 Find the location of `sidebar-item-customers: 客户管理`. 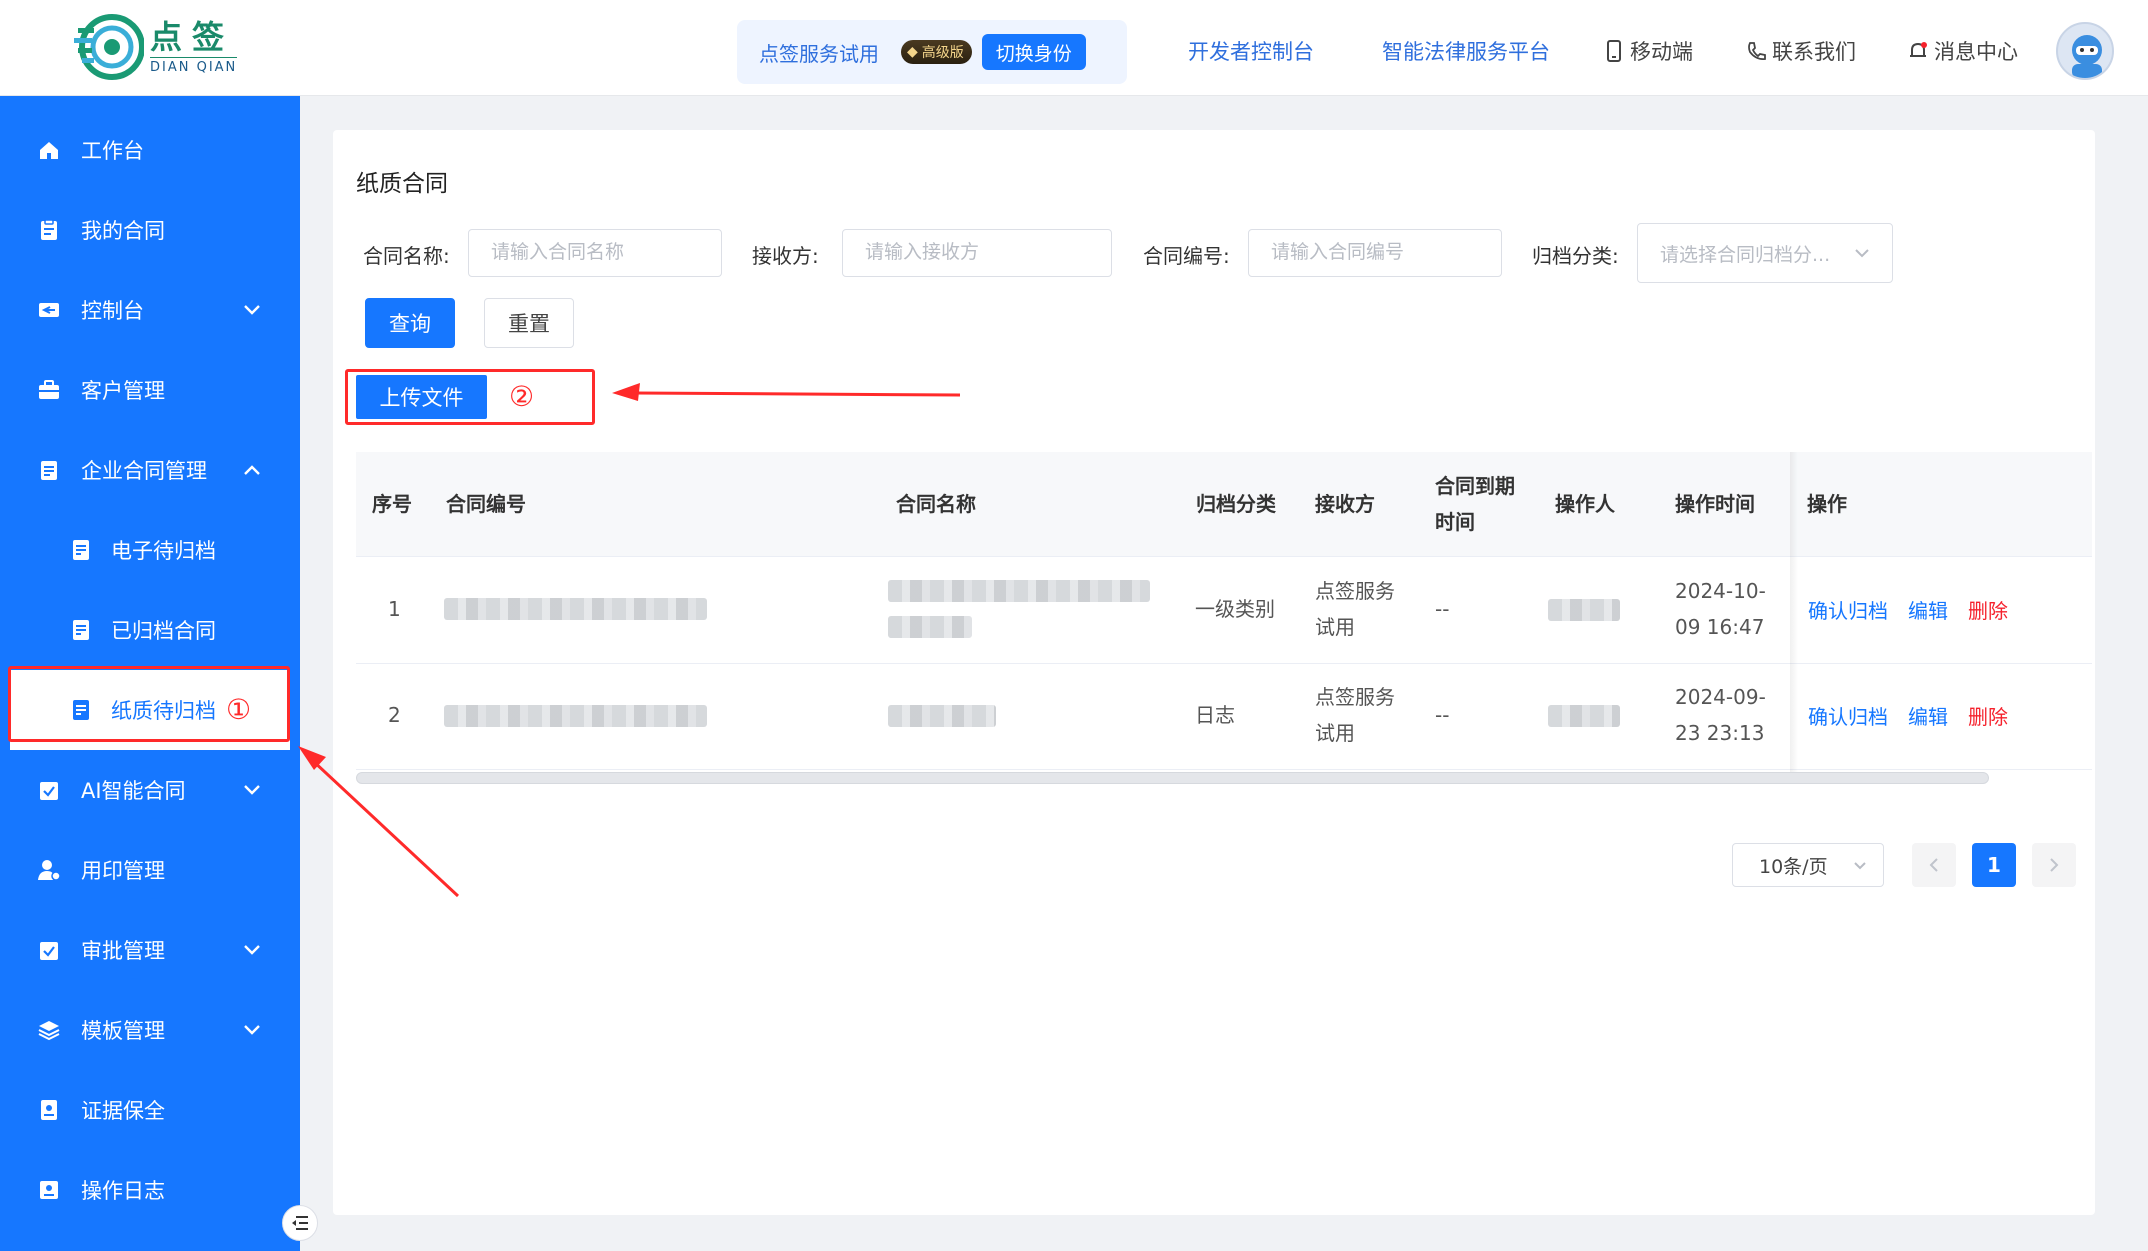

sidebar-item-customers: 客户管理 is located at coordinates (150, 390).